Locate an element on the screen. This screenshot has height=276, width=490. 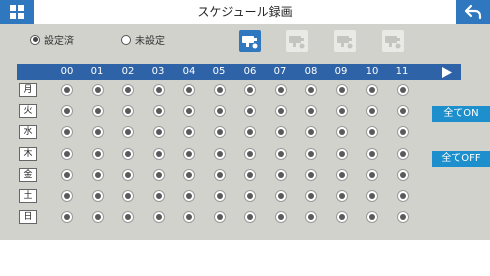
legend-unset-label: 未設定 is located at coordinates (150, 41).